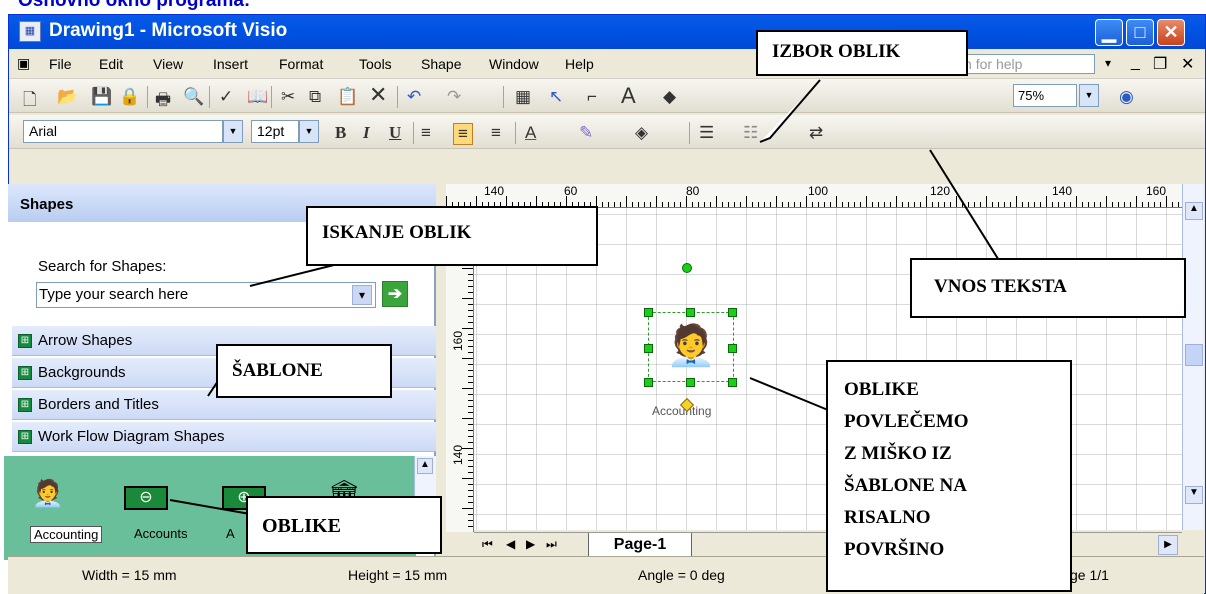 The width and height of the screenshot is (1206, 594). I want to click on callout-line: POVLEČEMO, so click(906, 421).